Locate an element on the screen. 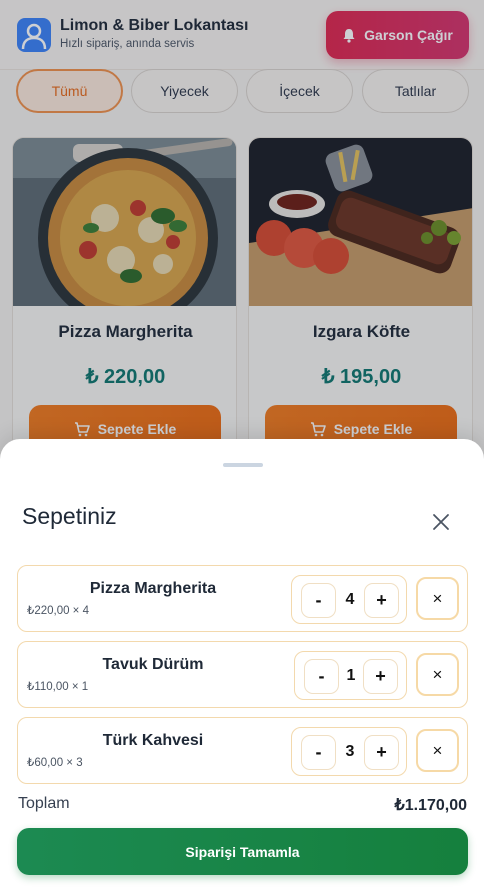  cart-item-name: Türk Kahvesi is located at coordinates (153, 740).